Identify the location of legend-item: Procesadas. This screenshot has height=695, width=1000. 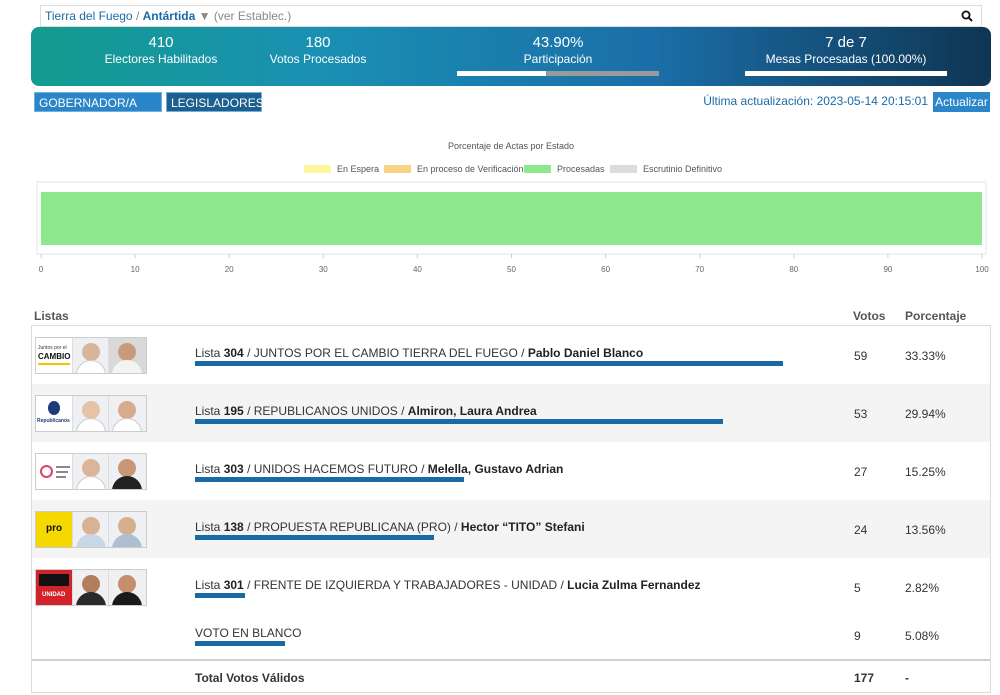
(564, 169).